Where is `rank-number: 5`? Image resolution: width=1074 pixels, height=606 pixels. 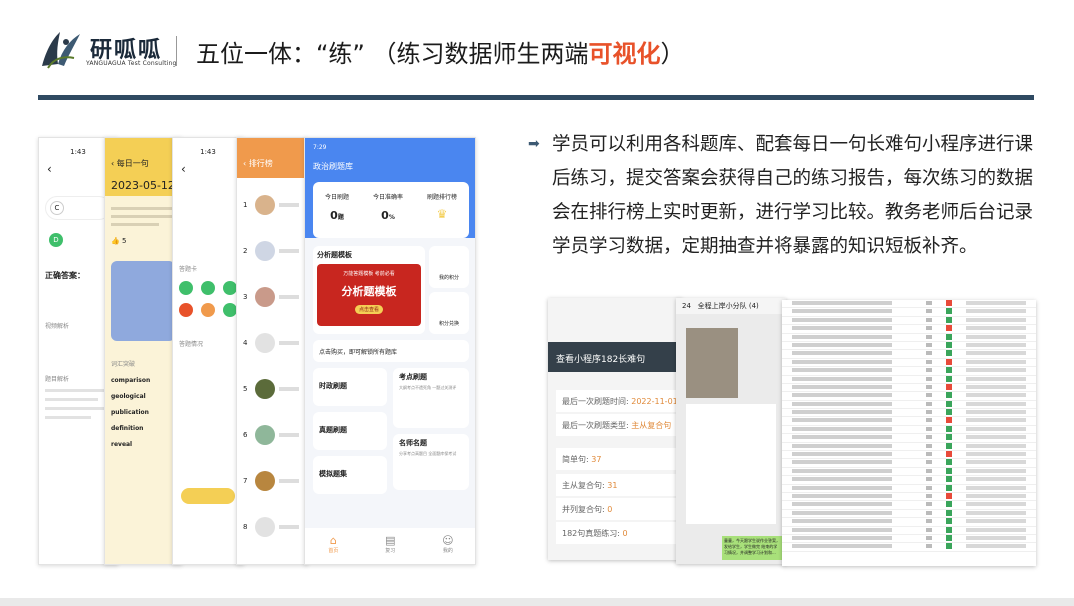 rank-number: 5 is located at coordinates (245, 389).